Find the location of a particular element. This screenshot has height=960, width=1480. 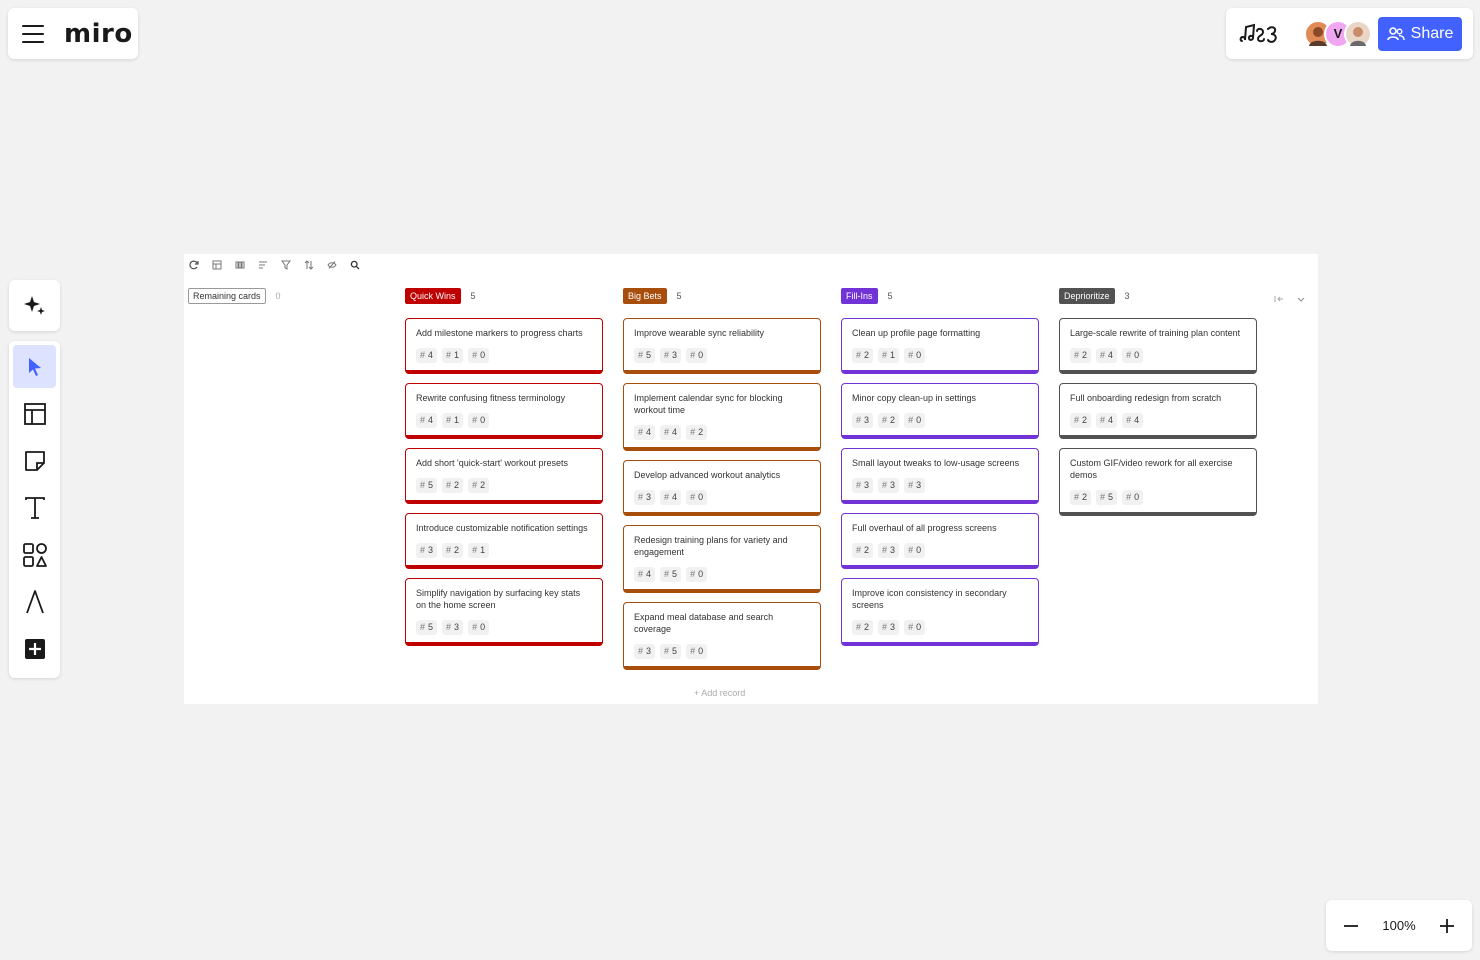

column-tag: Big Bets is located at coordinates (645, 296).